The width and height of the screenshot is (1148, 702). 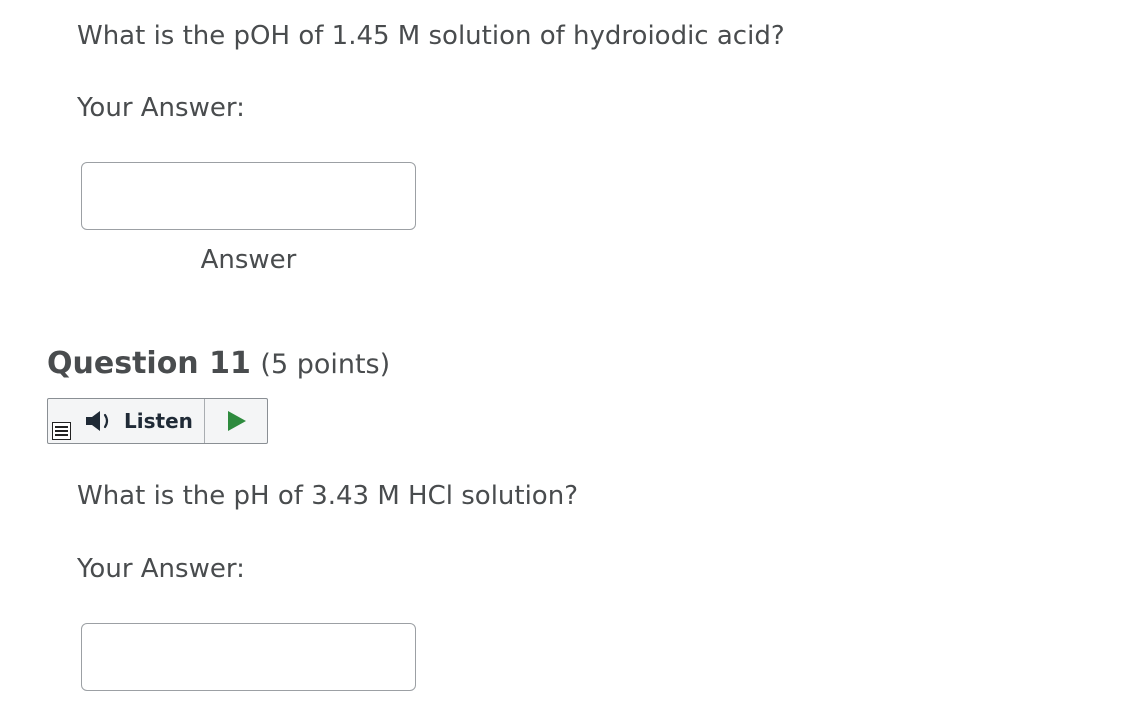 I want to click on question-11-heading: Question 11 (5 points), so click(x=218, y=364).